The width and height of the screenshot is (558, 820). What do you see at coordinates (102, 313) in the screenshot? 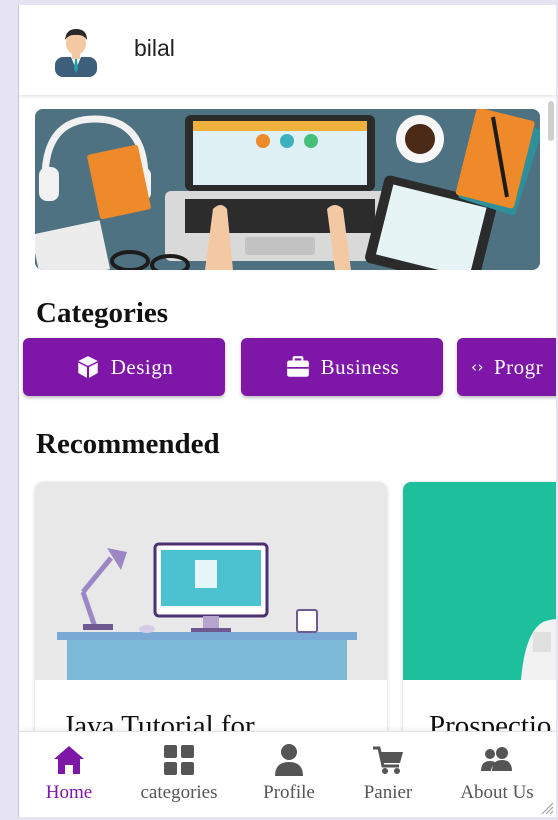
I see `categories-heading: Categories` at bounding box center [102, 313].